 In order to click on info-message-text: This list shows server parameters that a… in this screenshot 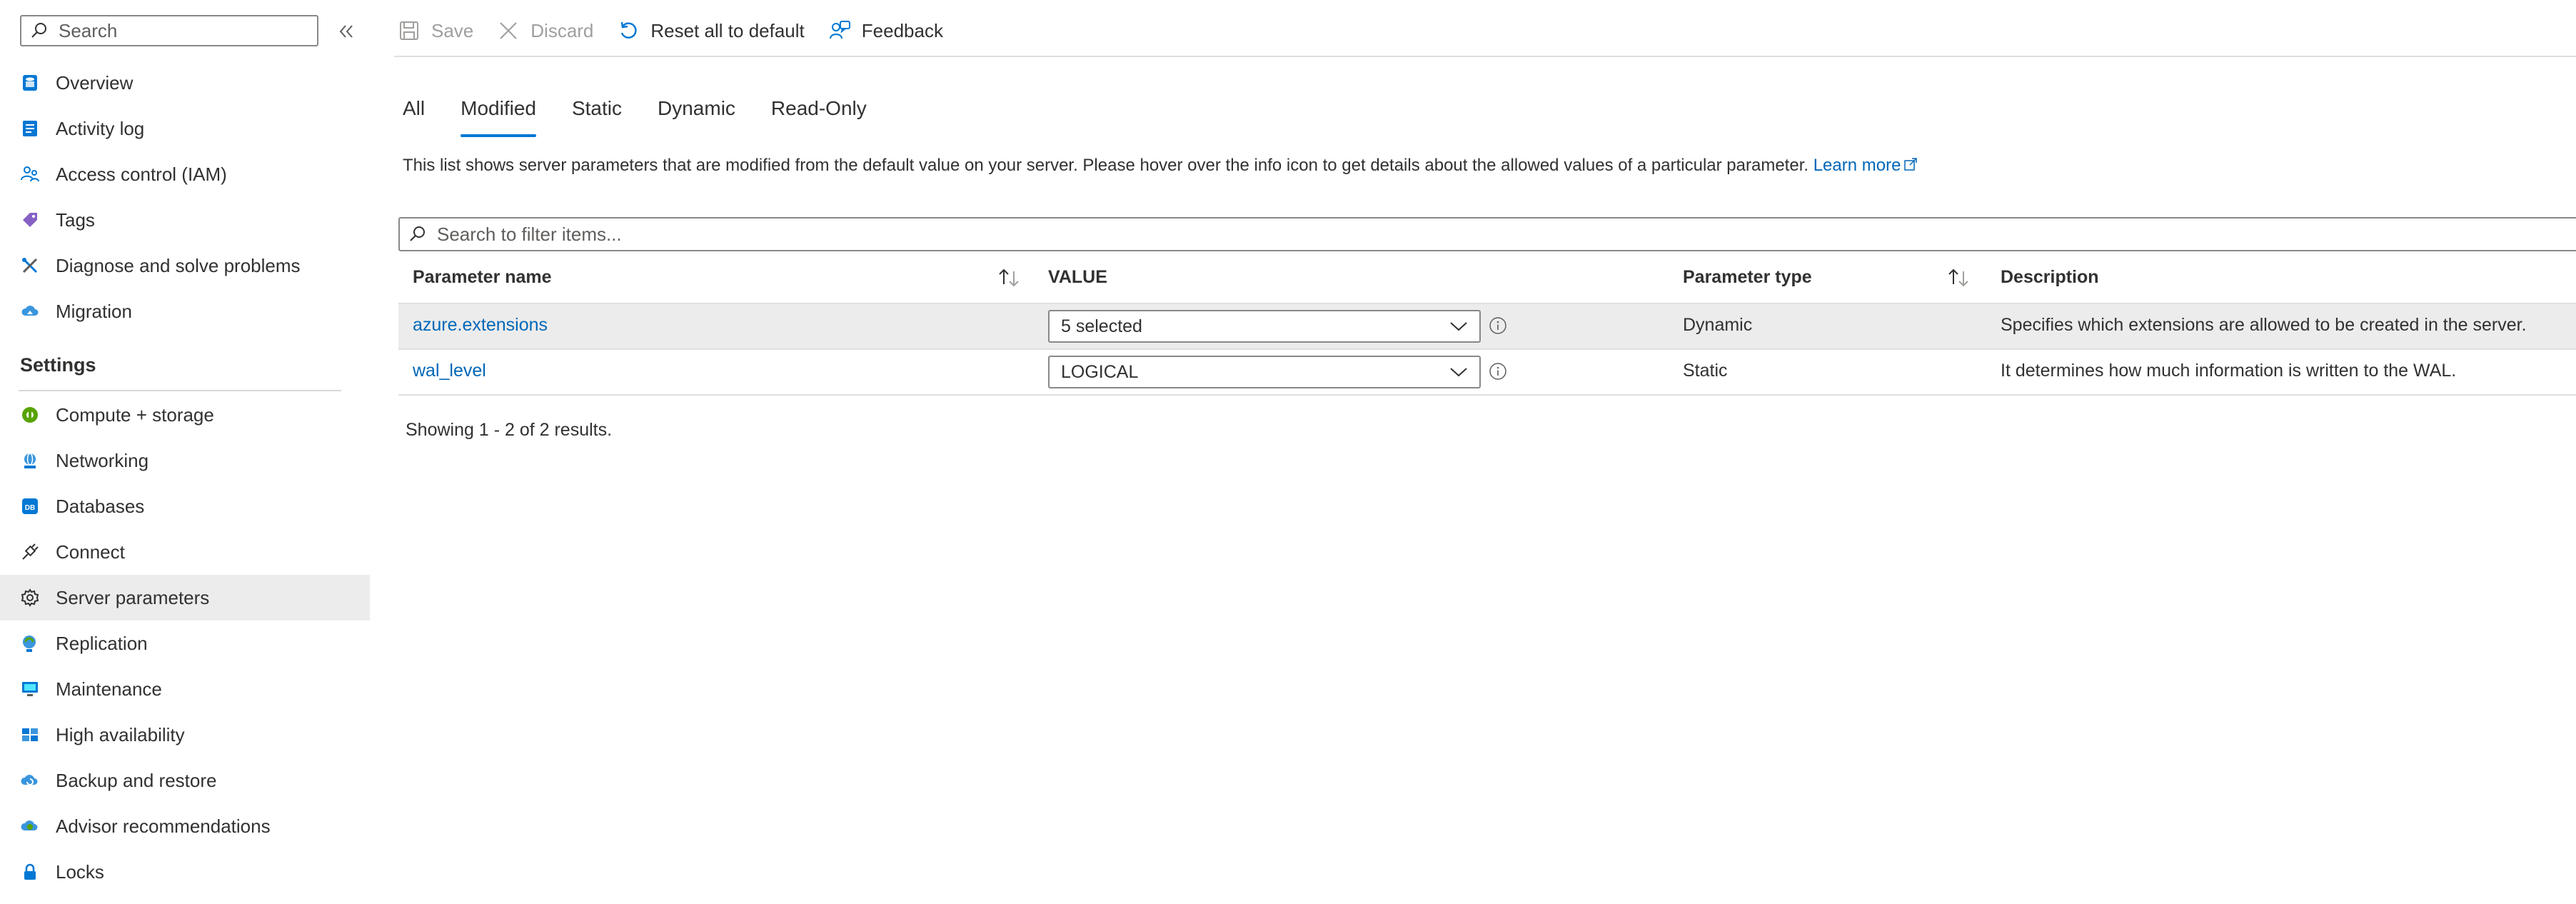, I will do `click(1106, 165)`.